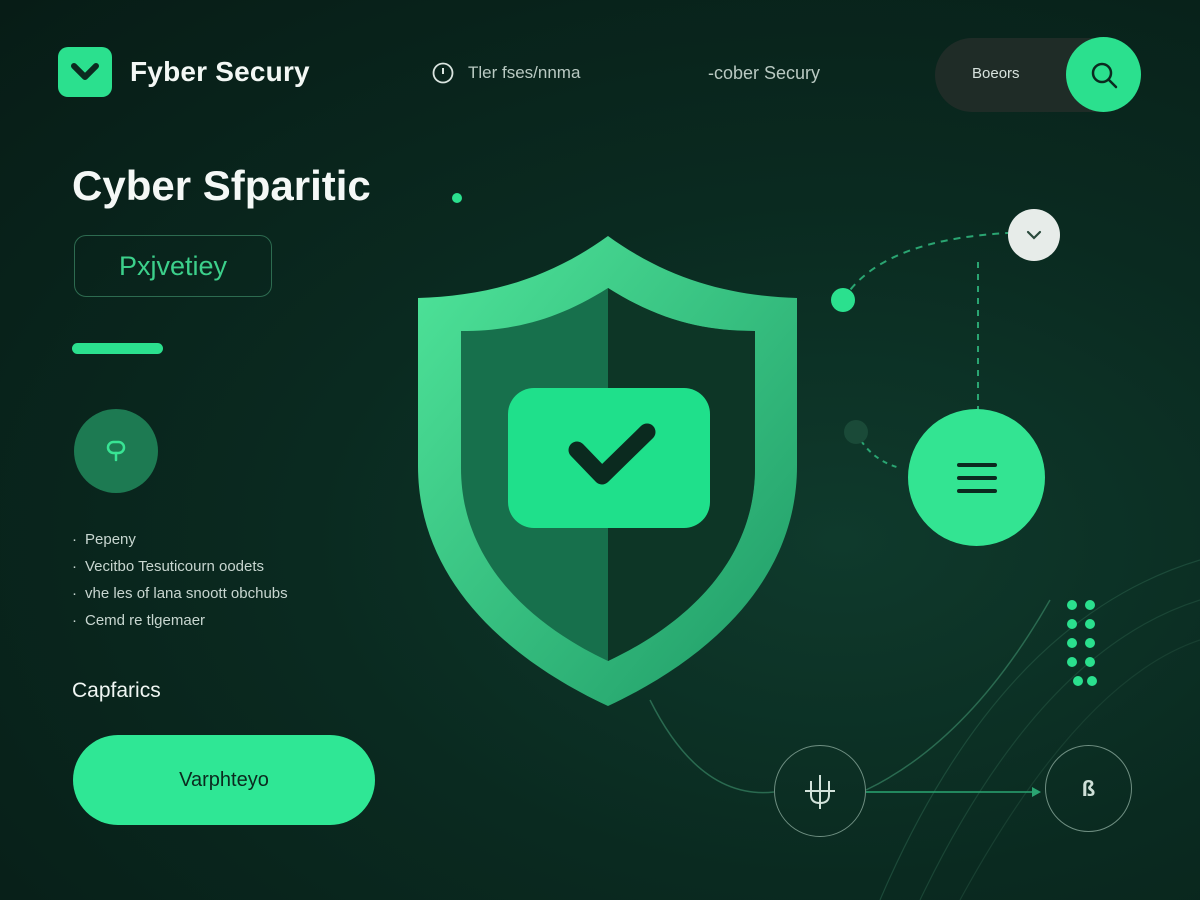  Describe the element at coordinates (180, 597) in the screenshot. I see `list-item: vhe les of lana snoott obchubs` at that location.